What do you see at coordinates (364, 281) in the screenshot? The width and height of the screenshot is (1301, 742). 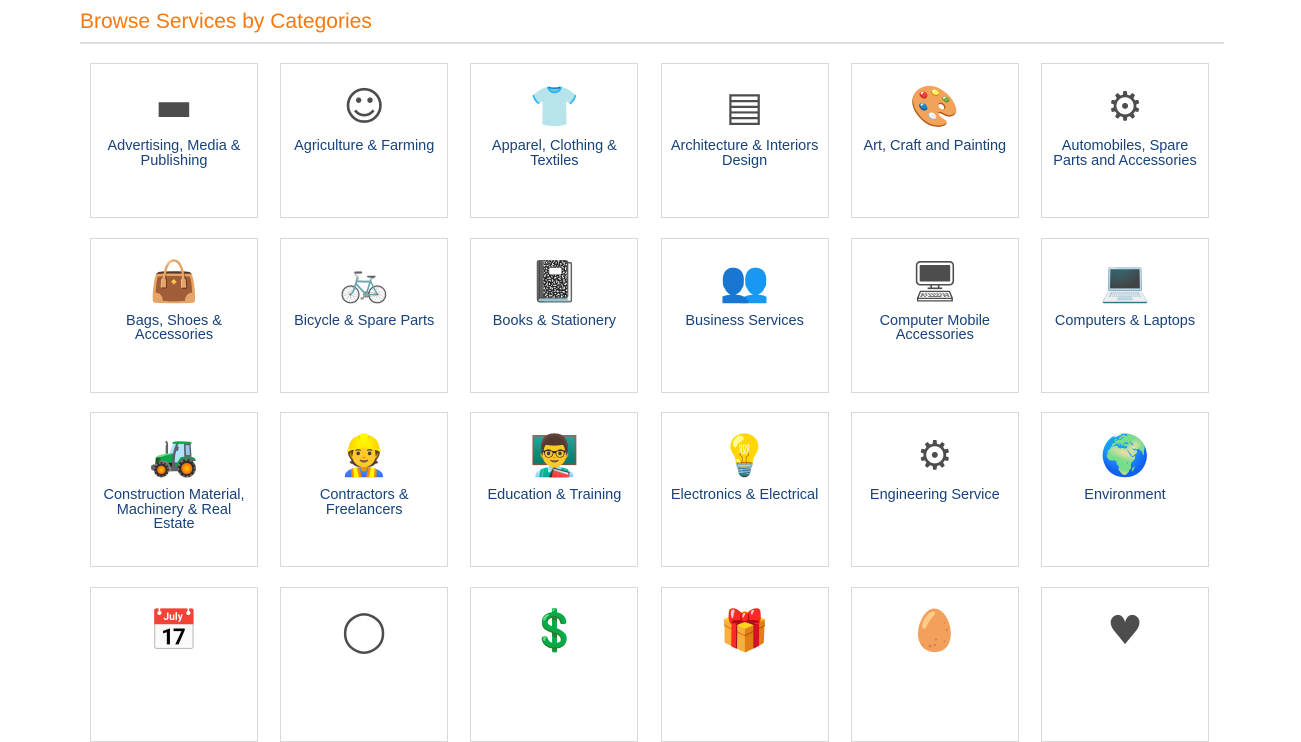 I see `bicycle-icon: 🚲` at bounding box center [364, 281].